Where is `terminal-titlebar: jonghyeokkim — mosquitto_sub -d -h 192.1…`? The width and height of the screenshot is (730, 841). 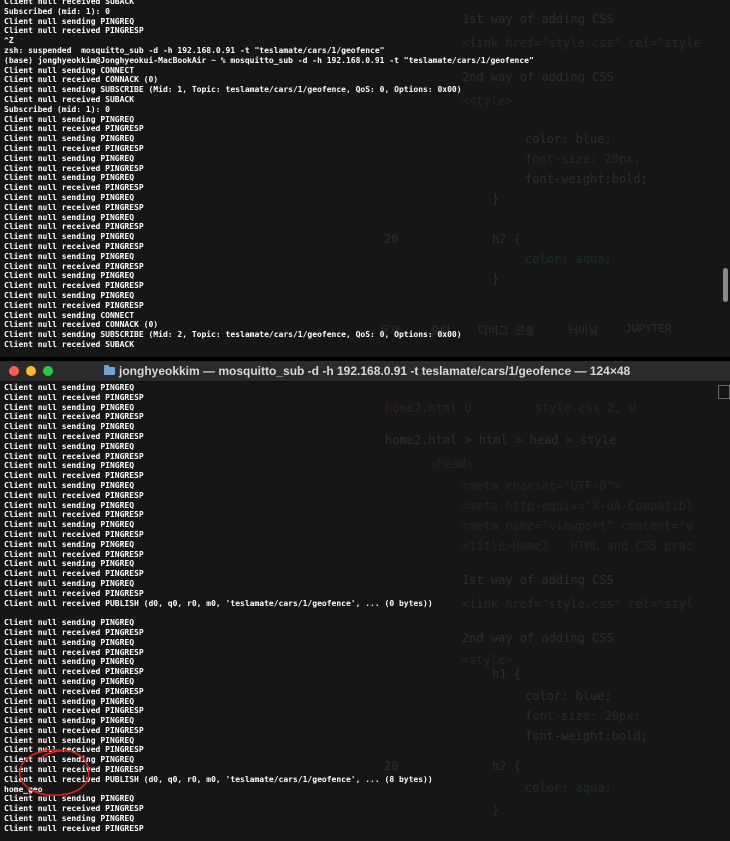
terminal-titlebar: jonghyeokkim — mosquitto_sub -d -h 192.1… is located at coordinates (365, 371).